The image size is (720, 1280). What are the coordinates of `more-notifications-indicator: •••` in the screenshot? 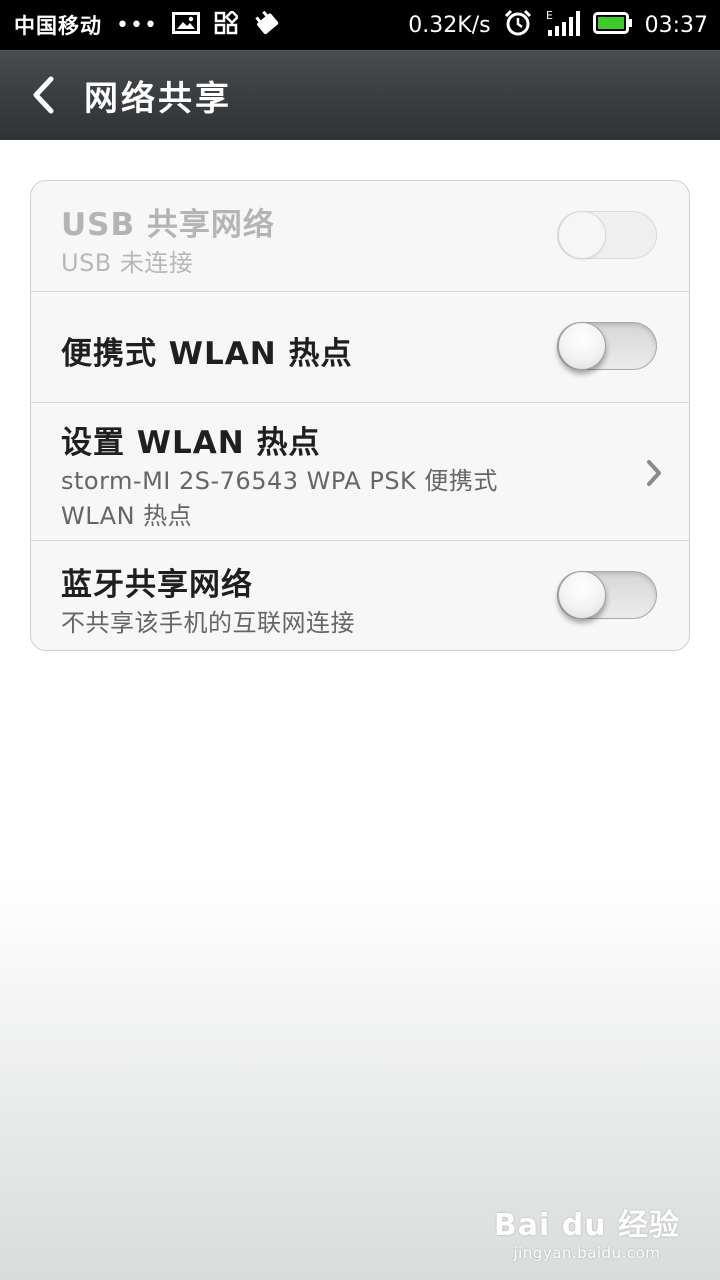 It's located at (137, 25).